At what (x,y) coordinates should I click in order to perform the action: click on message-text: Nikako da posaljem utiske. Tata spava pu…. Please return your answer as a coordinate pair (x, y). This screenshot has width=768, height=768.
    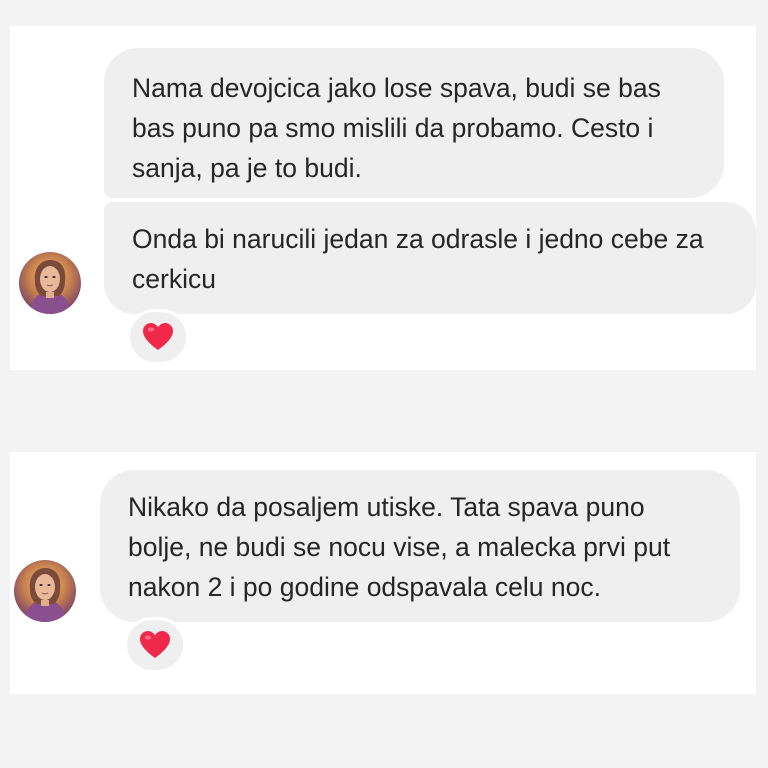
    Looking at the image, I should click on (399, 547).